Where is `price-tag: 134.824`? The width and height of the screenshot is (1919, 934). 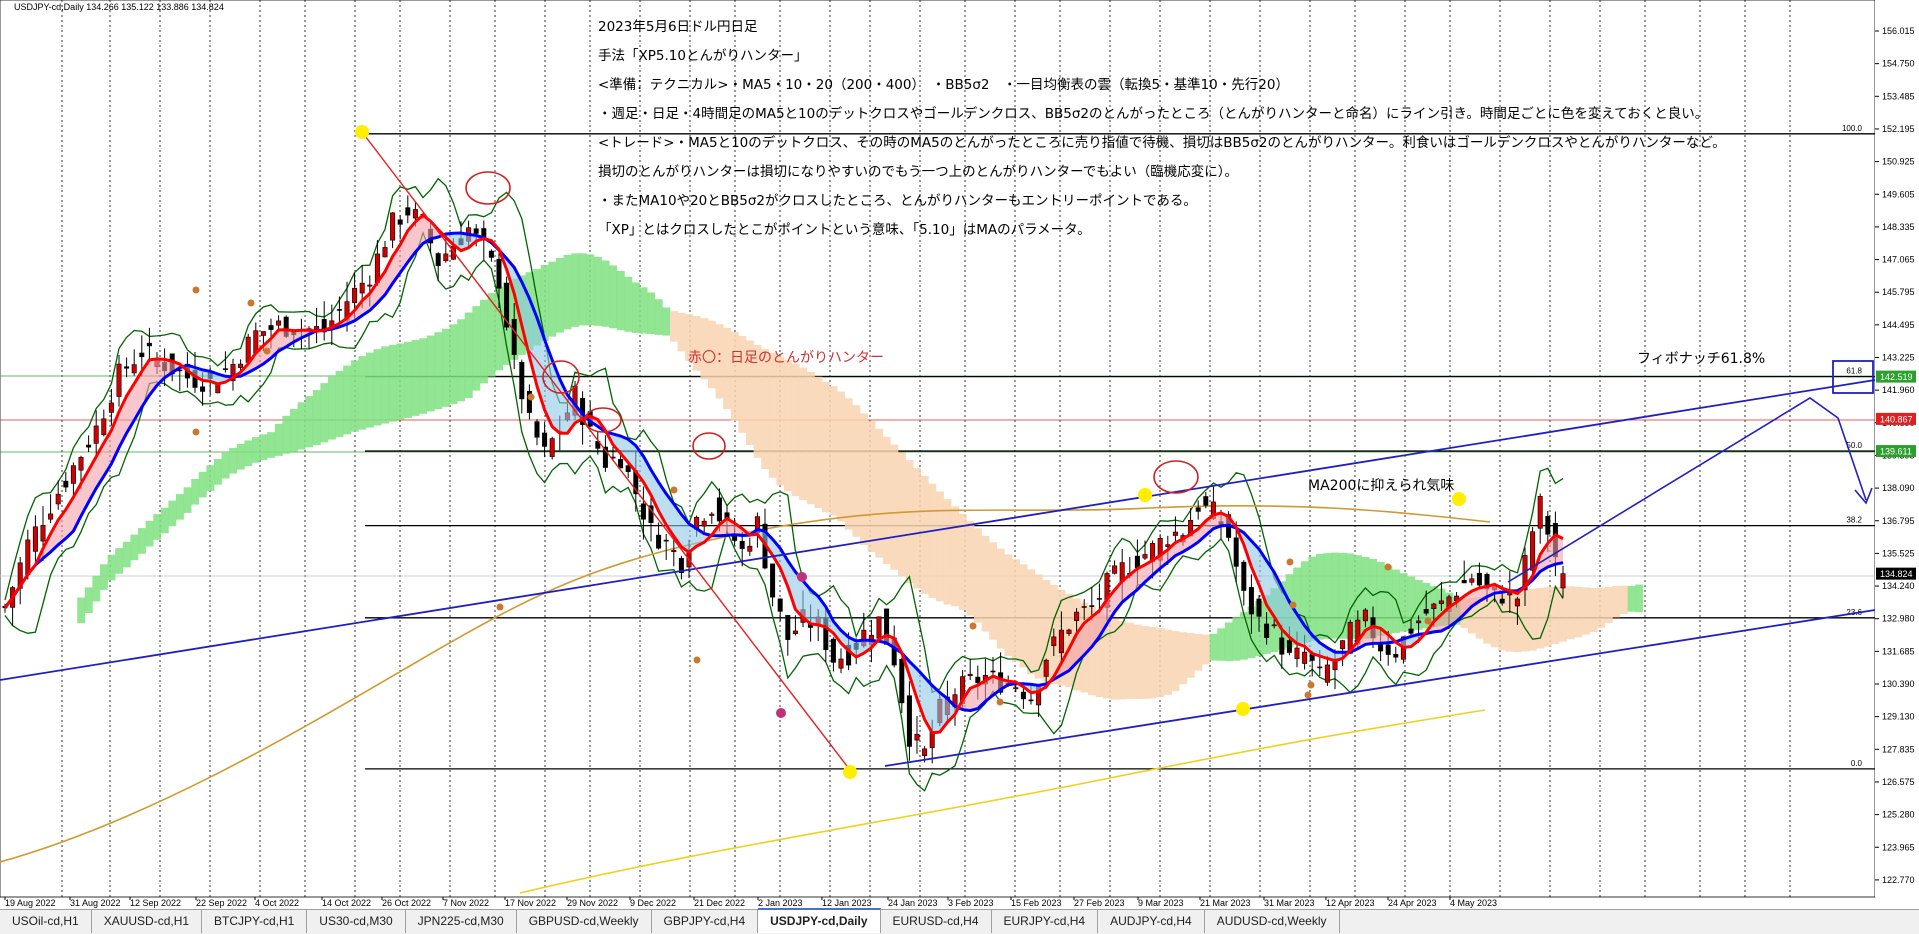
price-tag: 134.824 is located at coordinates (1896, 574).